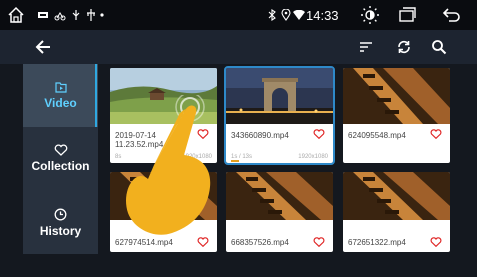 This screenshot has height=277, width=483. I want to click on brightness-icon, so click(370, 15).